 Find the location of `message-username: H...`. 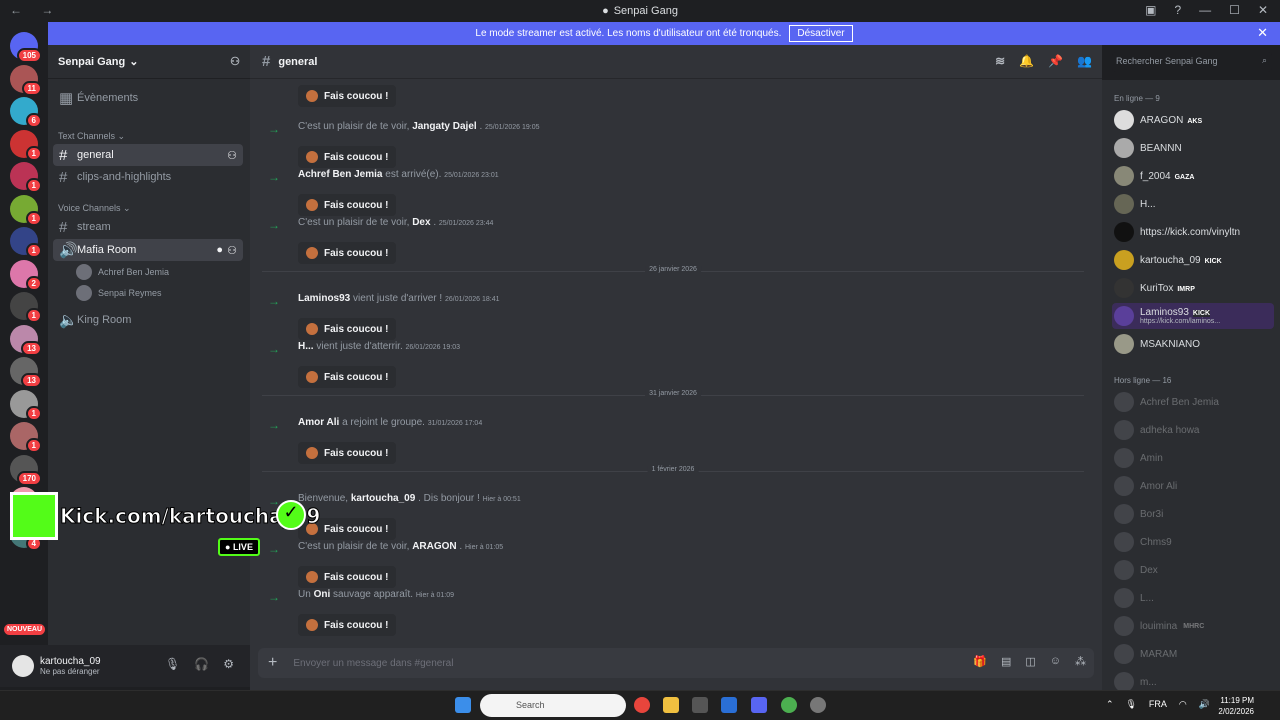

message-username: H... is located at coordinates (306, 346).